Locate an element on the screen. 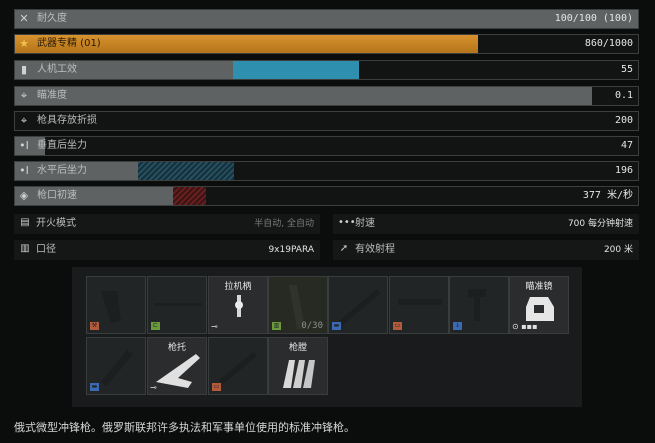 This screenshot has height=443, width=655. rate-icon: ••• is located at coordinates (347, 222).